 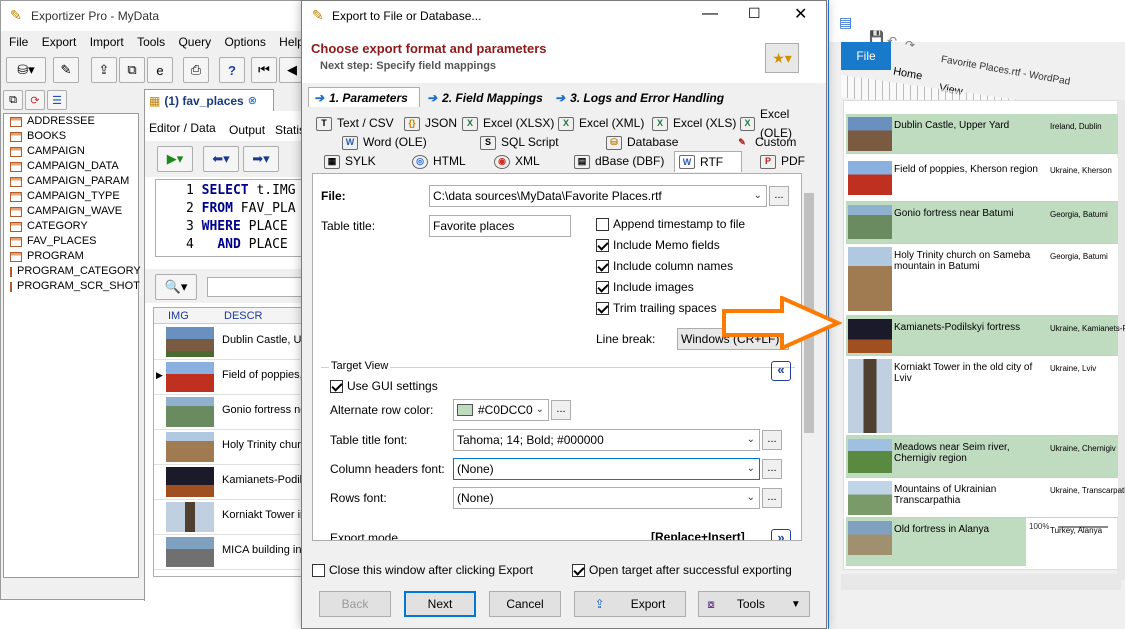 I want to click on tables-view-button: ⧉, so click(x=13, y=100).